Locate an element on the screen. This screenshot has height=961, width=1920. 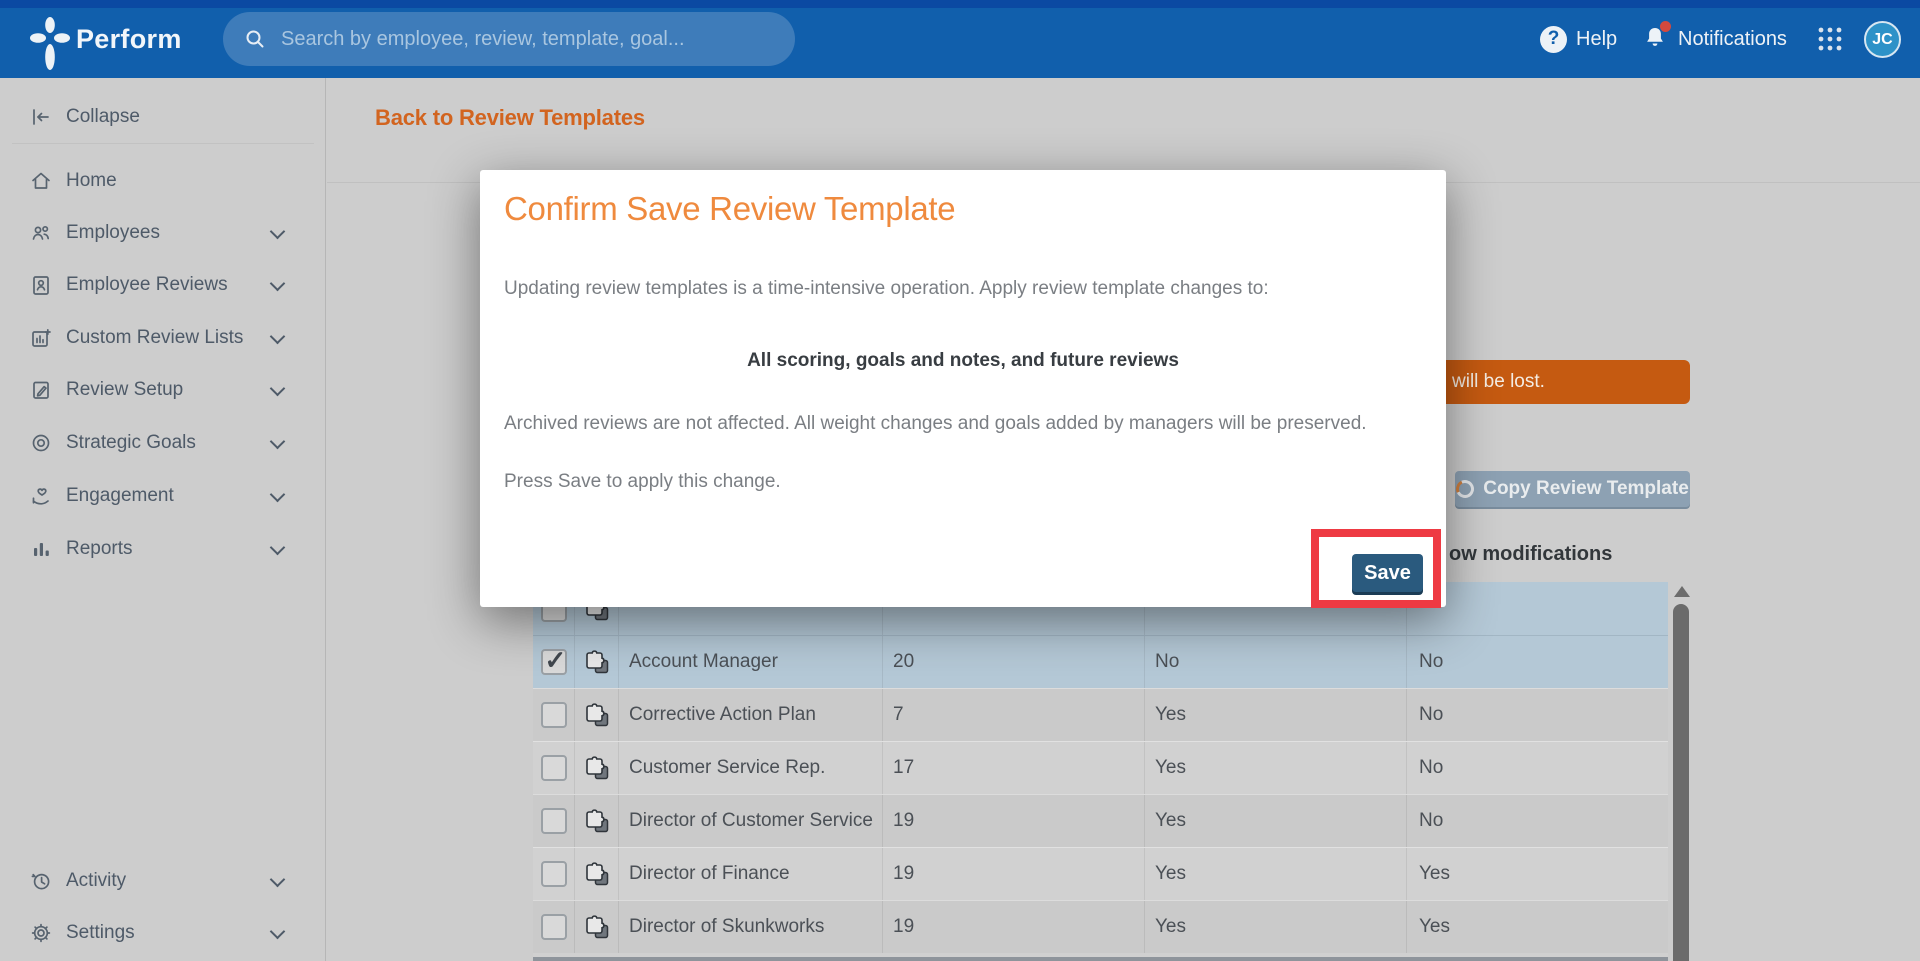
table-row: Customer Service Rep. 17 Yes No is located at coordinates (1100, 767).